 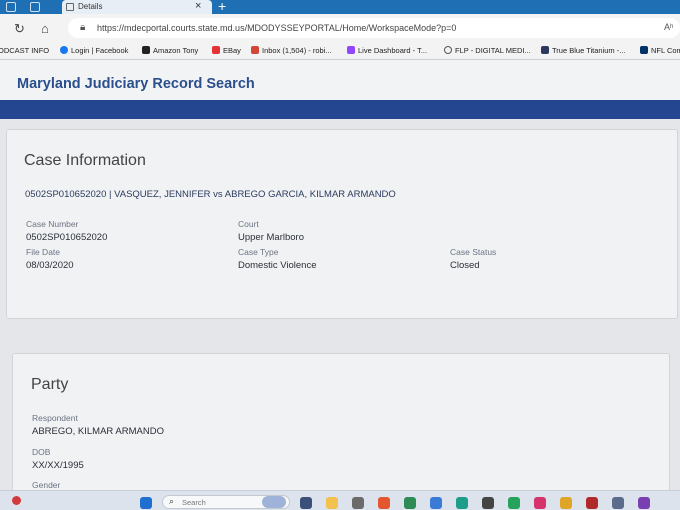 I want to click on new-tab-button: +, so click(x=222, y=7).